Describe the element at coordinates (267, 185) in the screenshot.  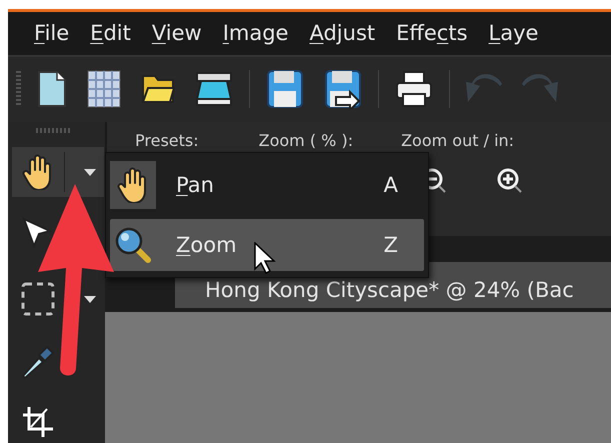
I see `menu-item: Pan A` at that location.